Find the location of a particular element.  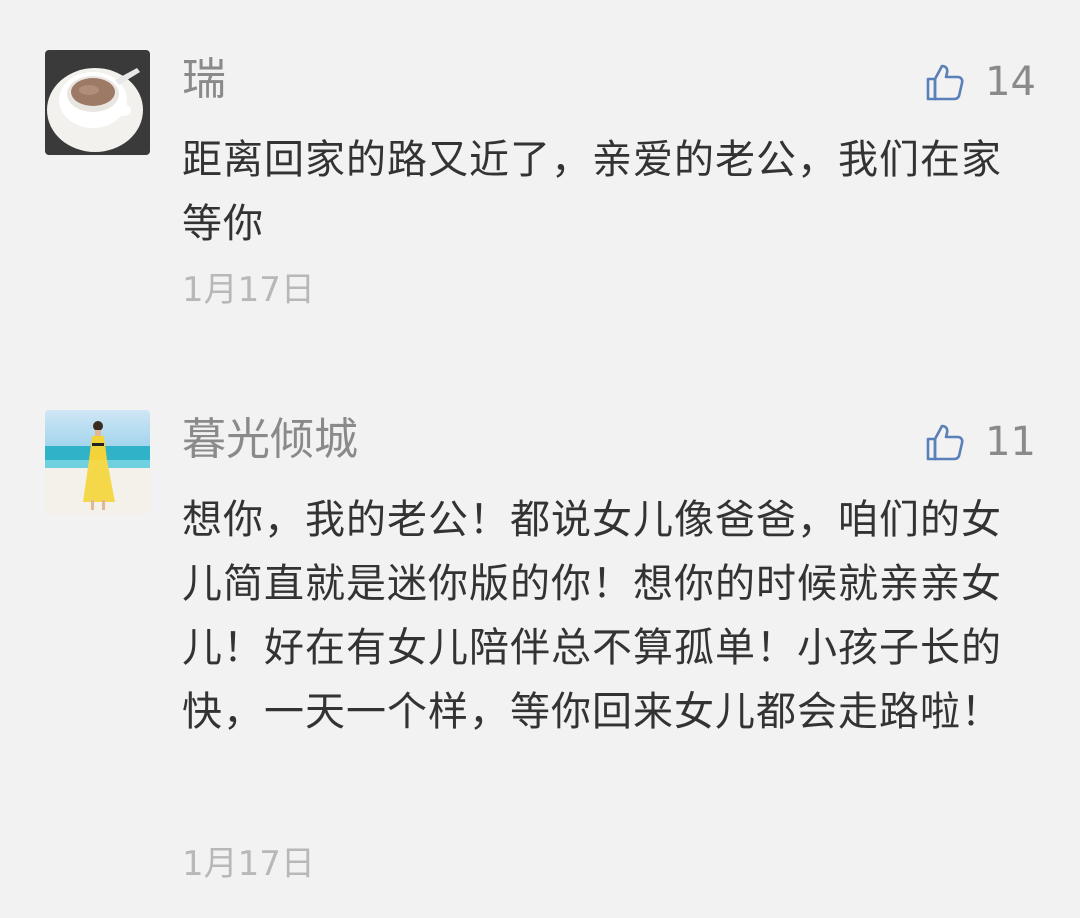

like-button: 11 is located at coordinates (980, 442).